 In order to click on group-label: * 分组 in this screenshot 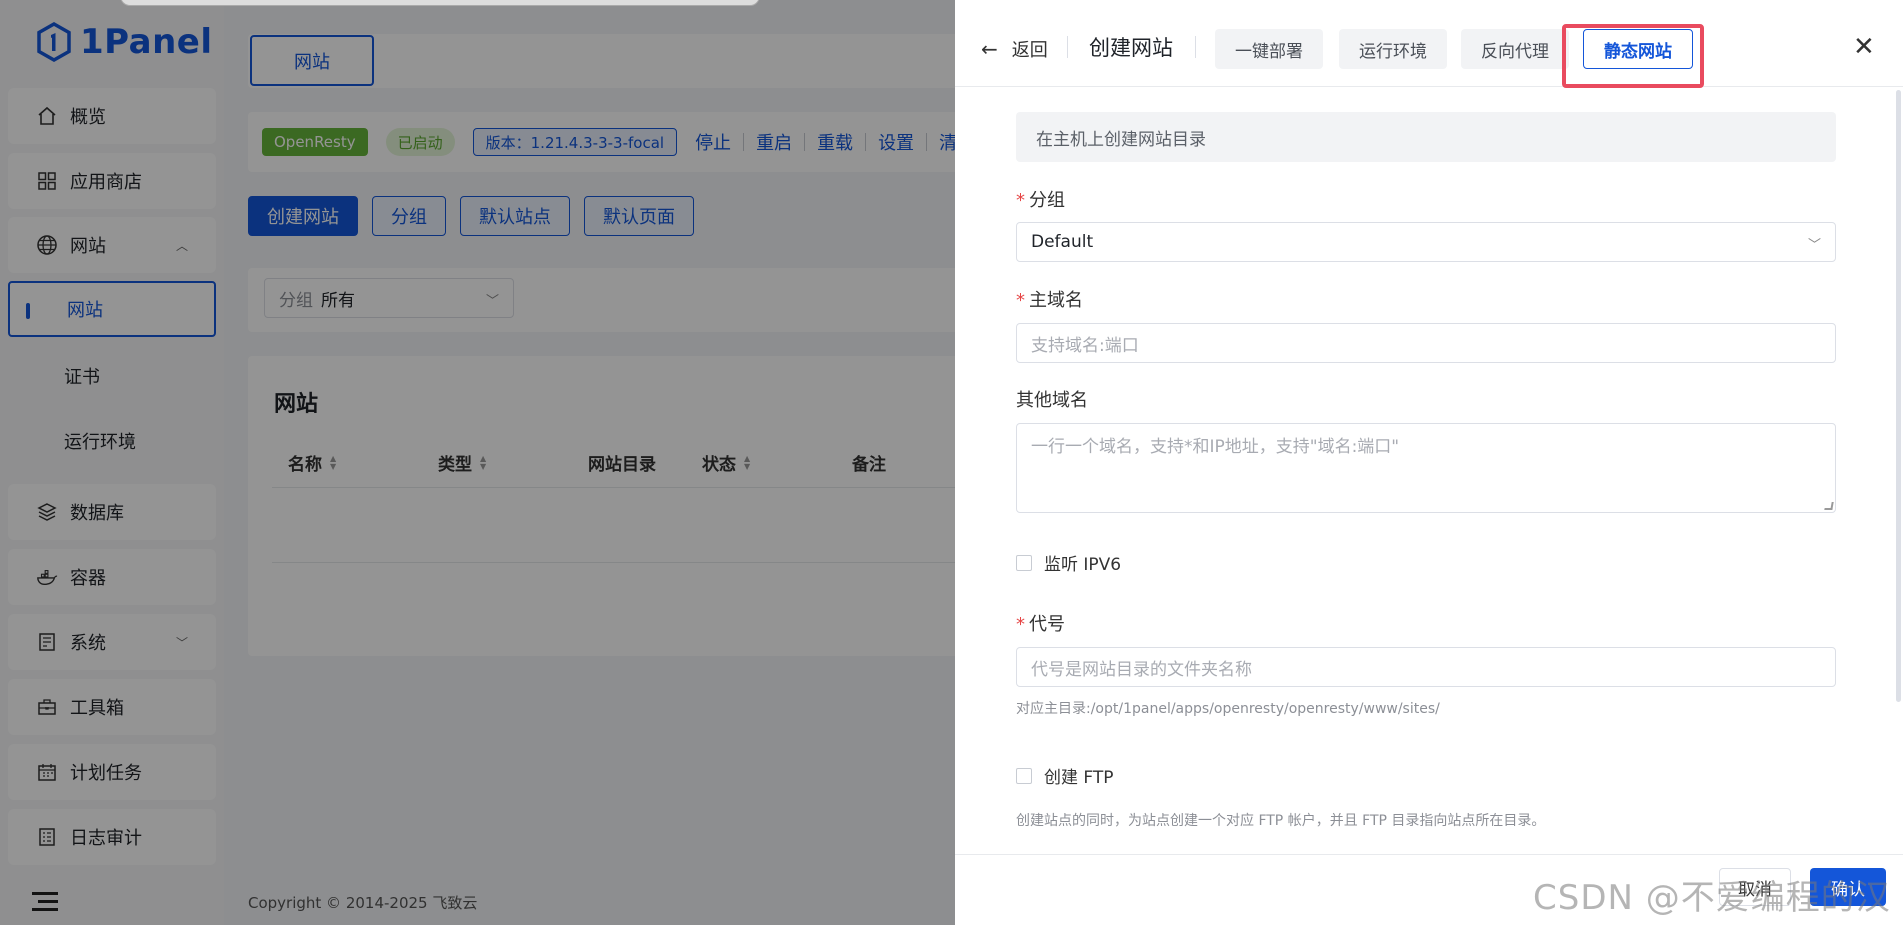, I will do `click(1040, 200)`.